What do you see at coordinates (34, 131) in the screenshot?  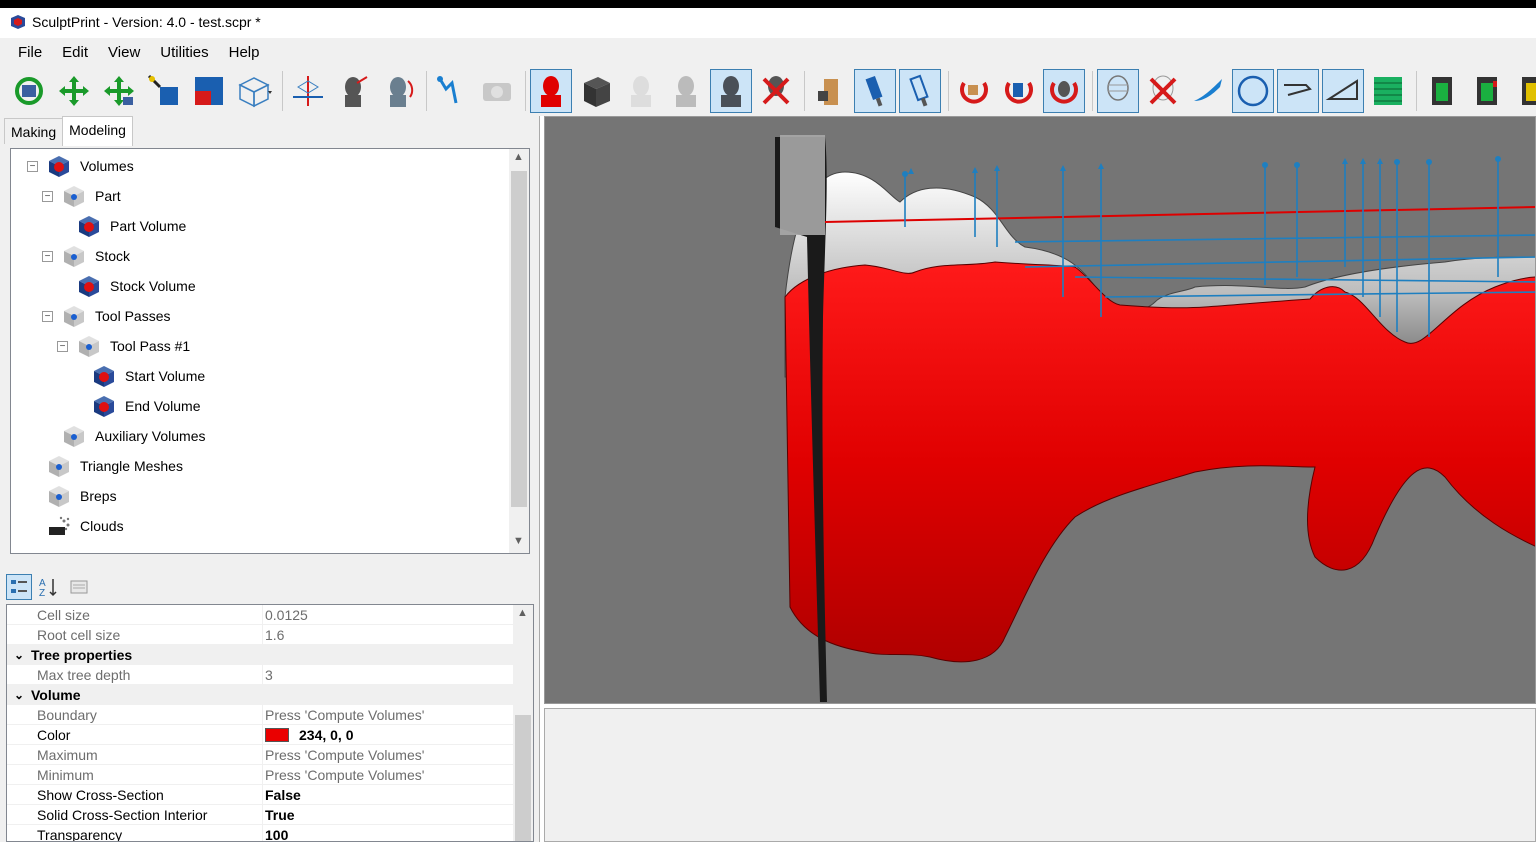 I see `tab-making: Making` at bounding box center [34, 131].